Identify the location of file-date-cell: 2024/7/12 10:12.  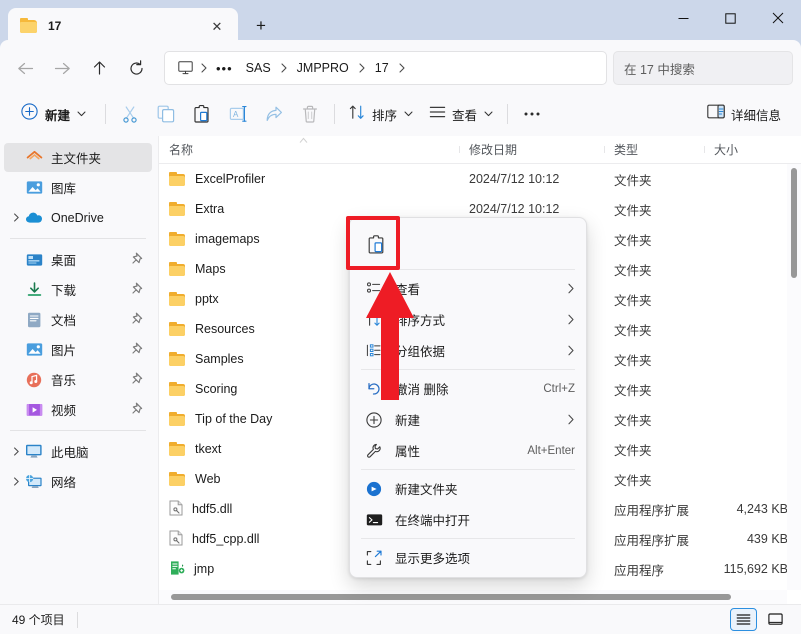
(514, 209).